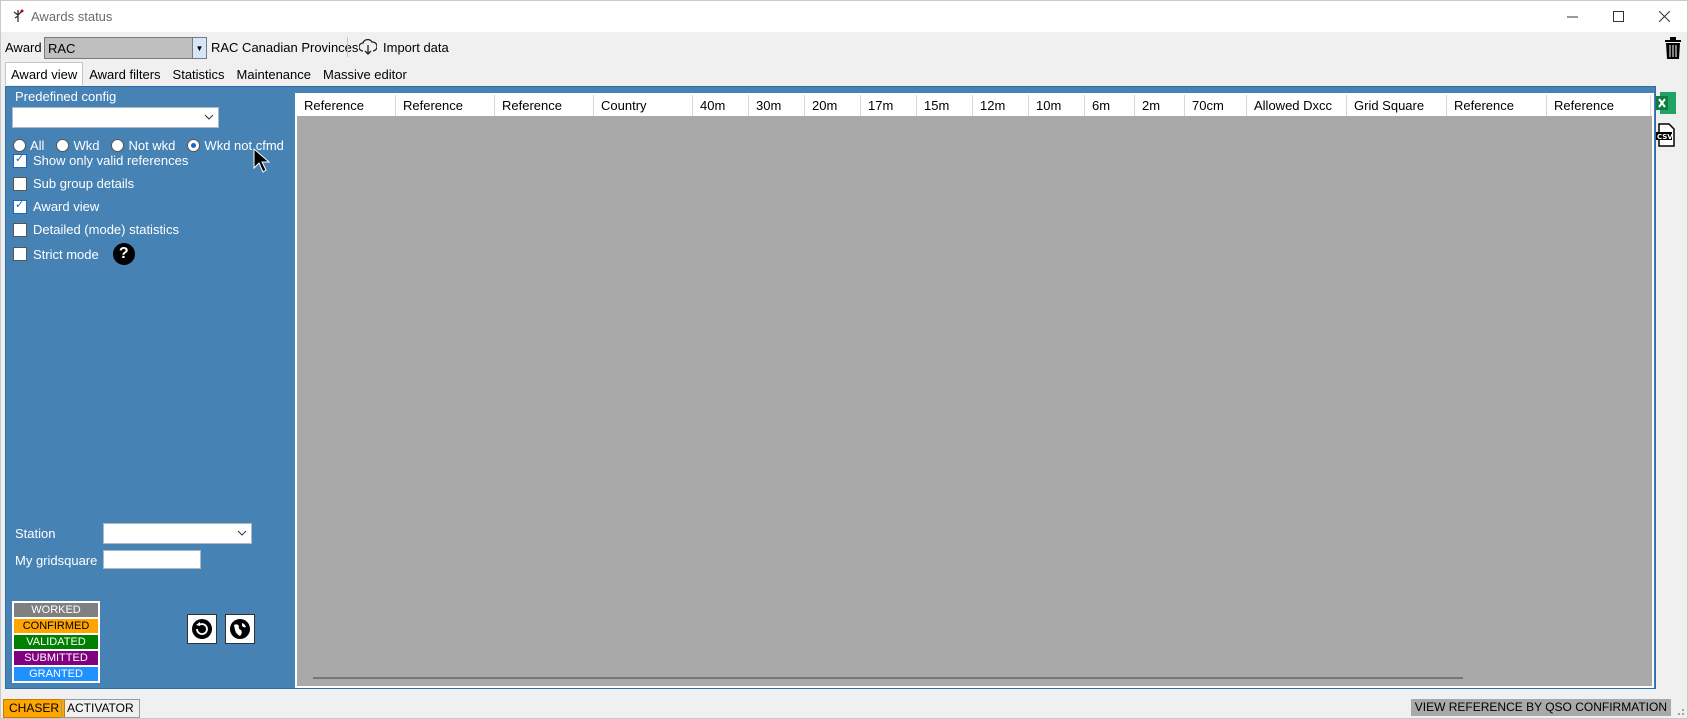 This screenshot has height=719, width=1688. What do you see at coordinates (123, 254) in the screenshot?
I see `help-icon: ?` at bounding box center [123, 254].